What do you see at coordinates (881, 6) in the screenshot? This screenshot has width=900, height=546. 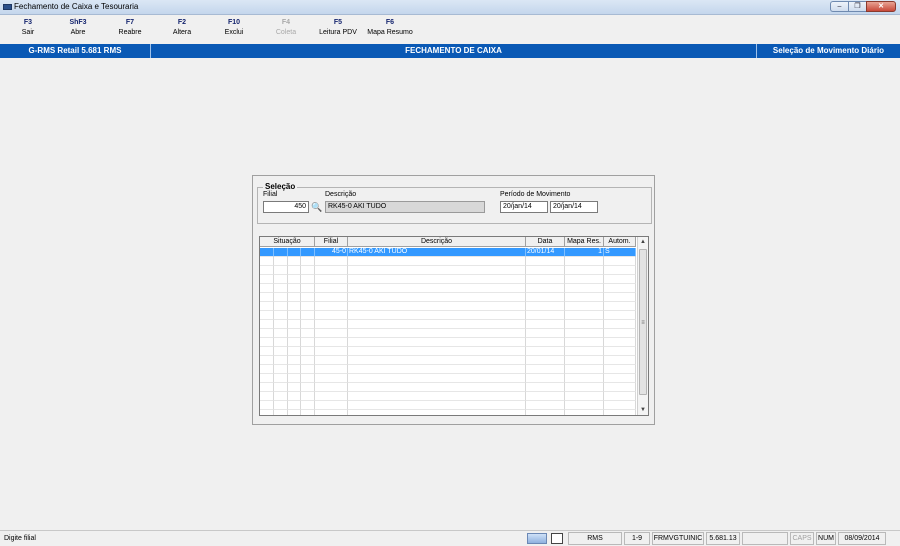 I see `close-button: ✕` at bounding box center [881, 6].